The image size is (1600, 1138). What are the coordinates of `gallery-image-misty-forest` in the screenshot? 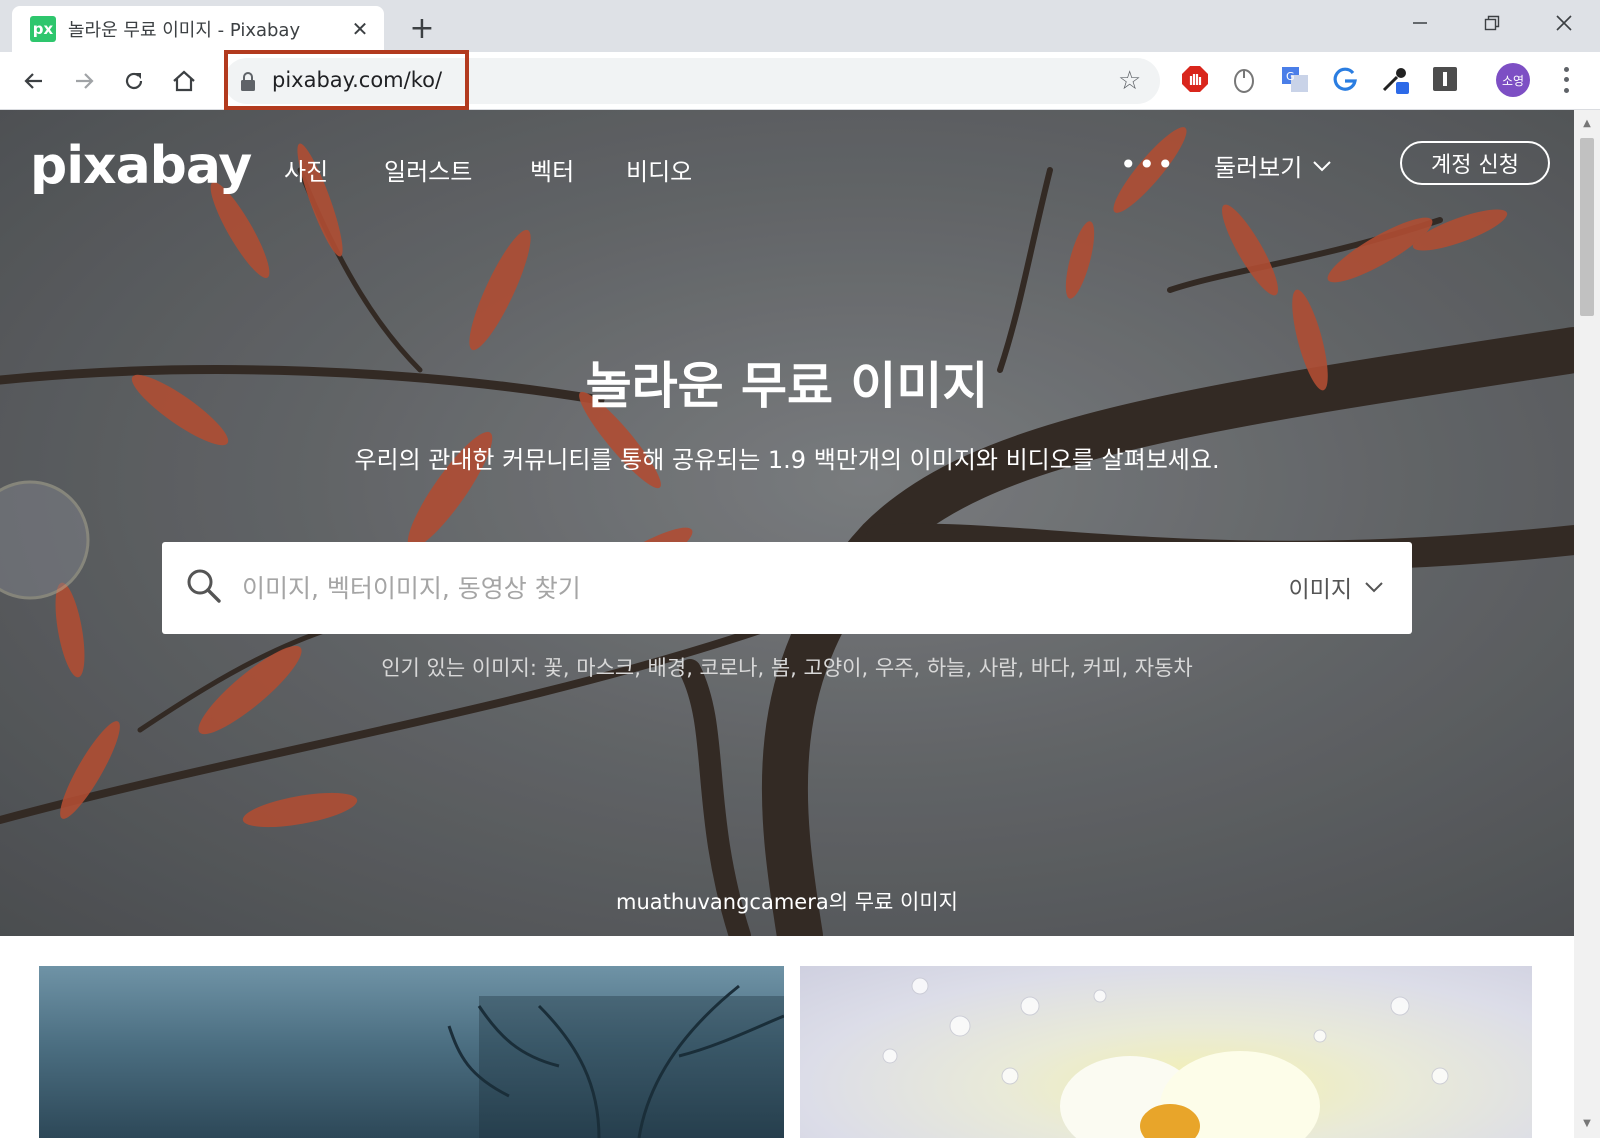 It's located at (411, 1052).